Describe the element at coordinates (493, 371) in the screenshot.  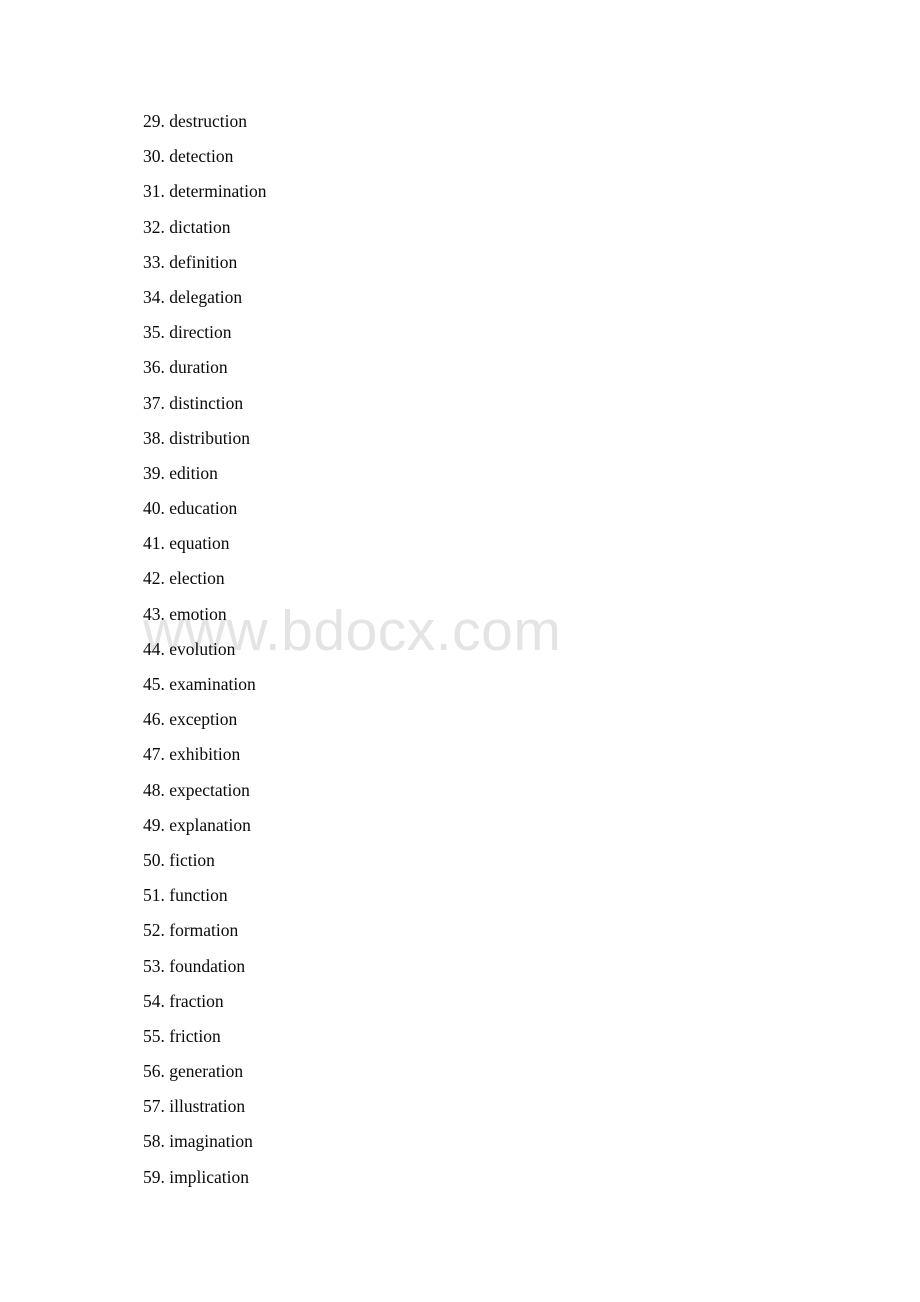
I see `list-item: 36. duration` at that location.